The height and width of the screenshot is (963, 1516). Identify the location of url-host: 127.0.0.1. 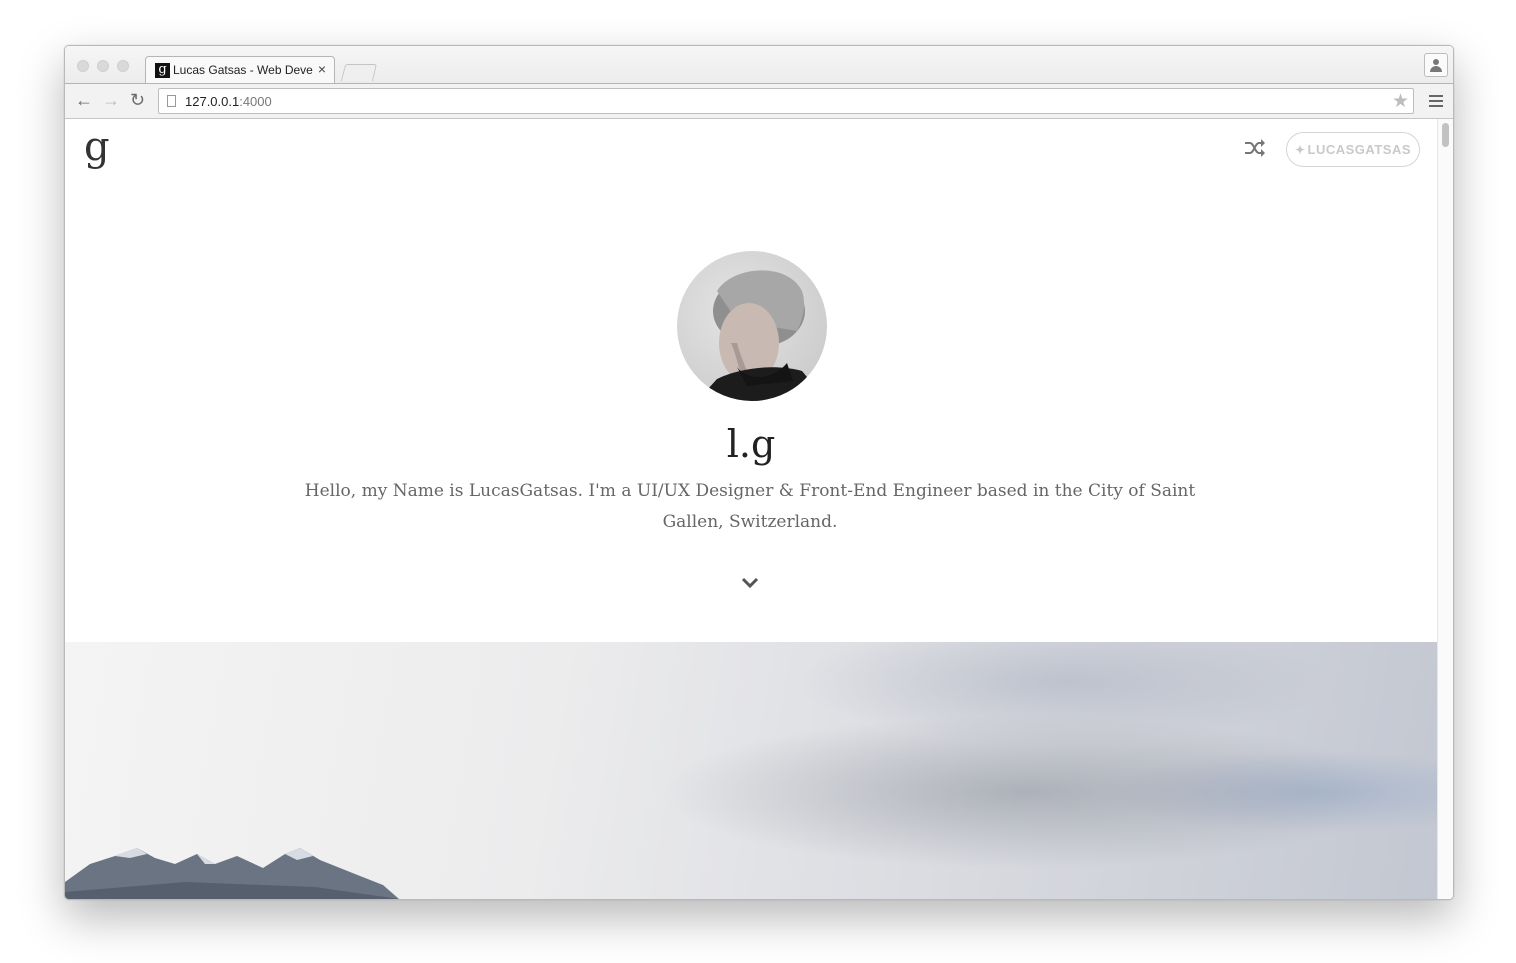
(212, 101).